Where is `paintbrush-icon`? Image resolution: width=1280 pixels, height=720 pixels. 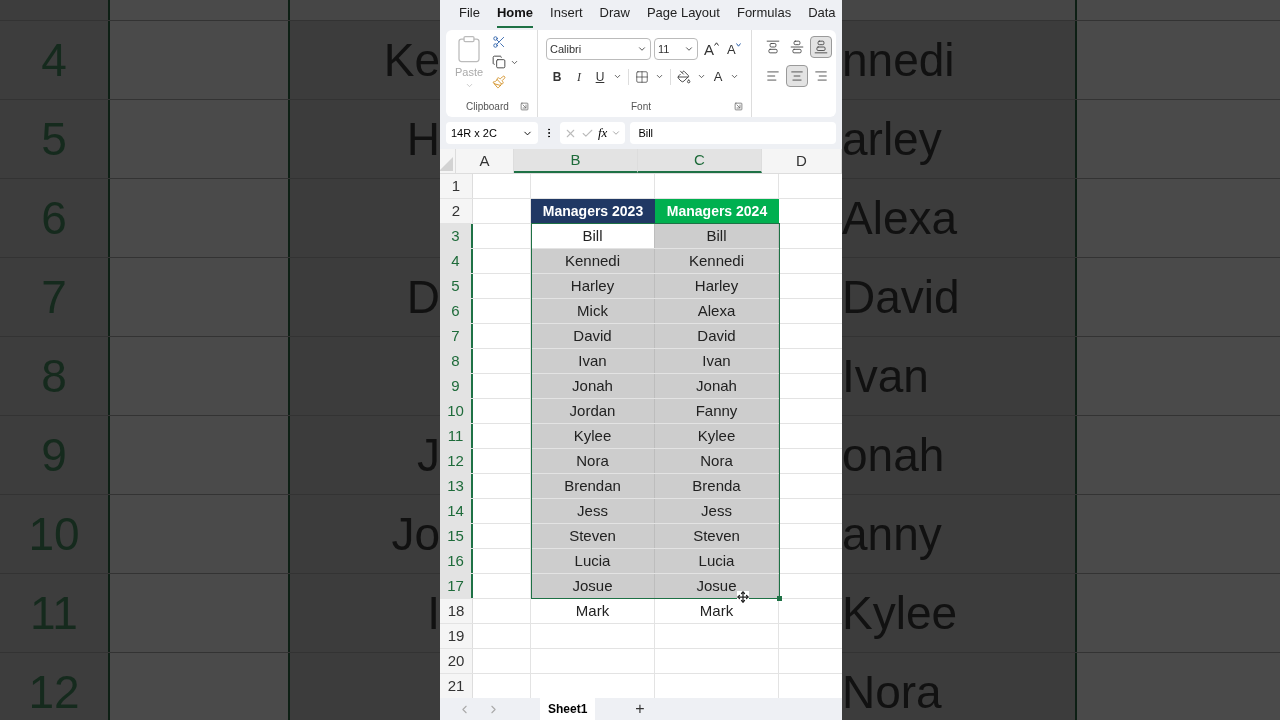
paintbrush-icon is located at coordinates (499, 82).